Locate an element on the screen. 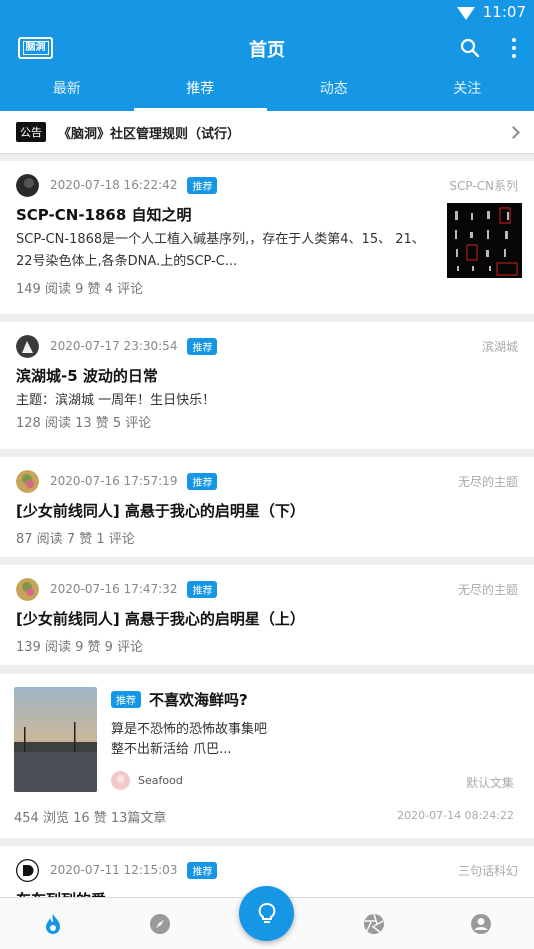  post-title: 滨湖城-5 波动的日常 is located at coordinates (87, 376).